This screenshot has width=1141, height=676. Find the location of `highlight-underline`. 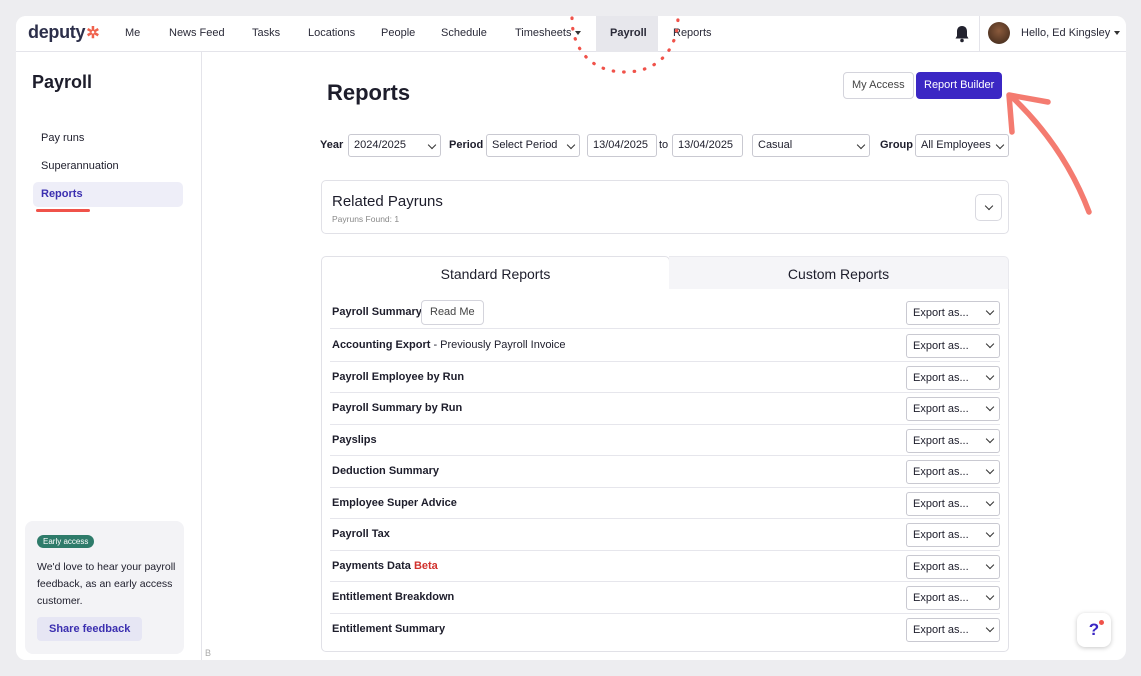

highlight-underline is located at coordinates (63, 210).